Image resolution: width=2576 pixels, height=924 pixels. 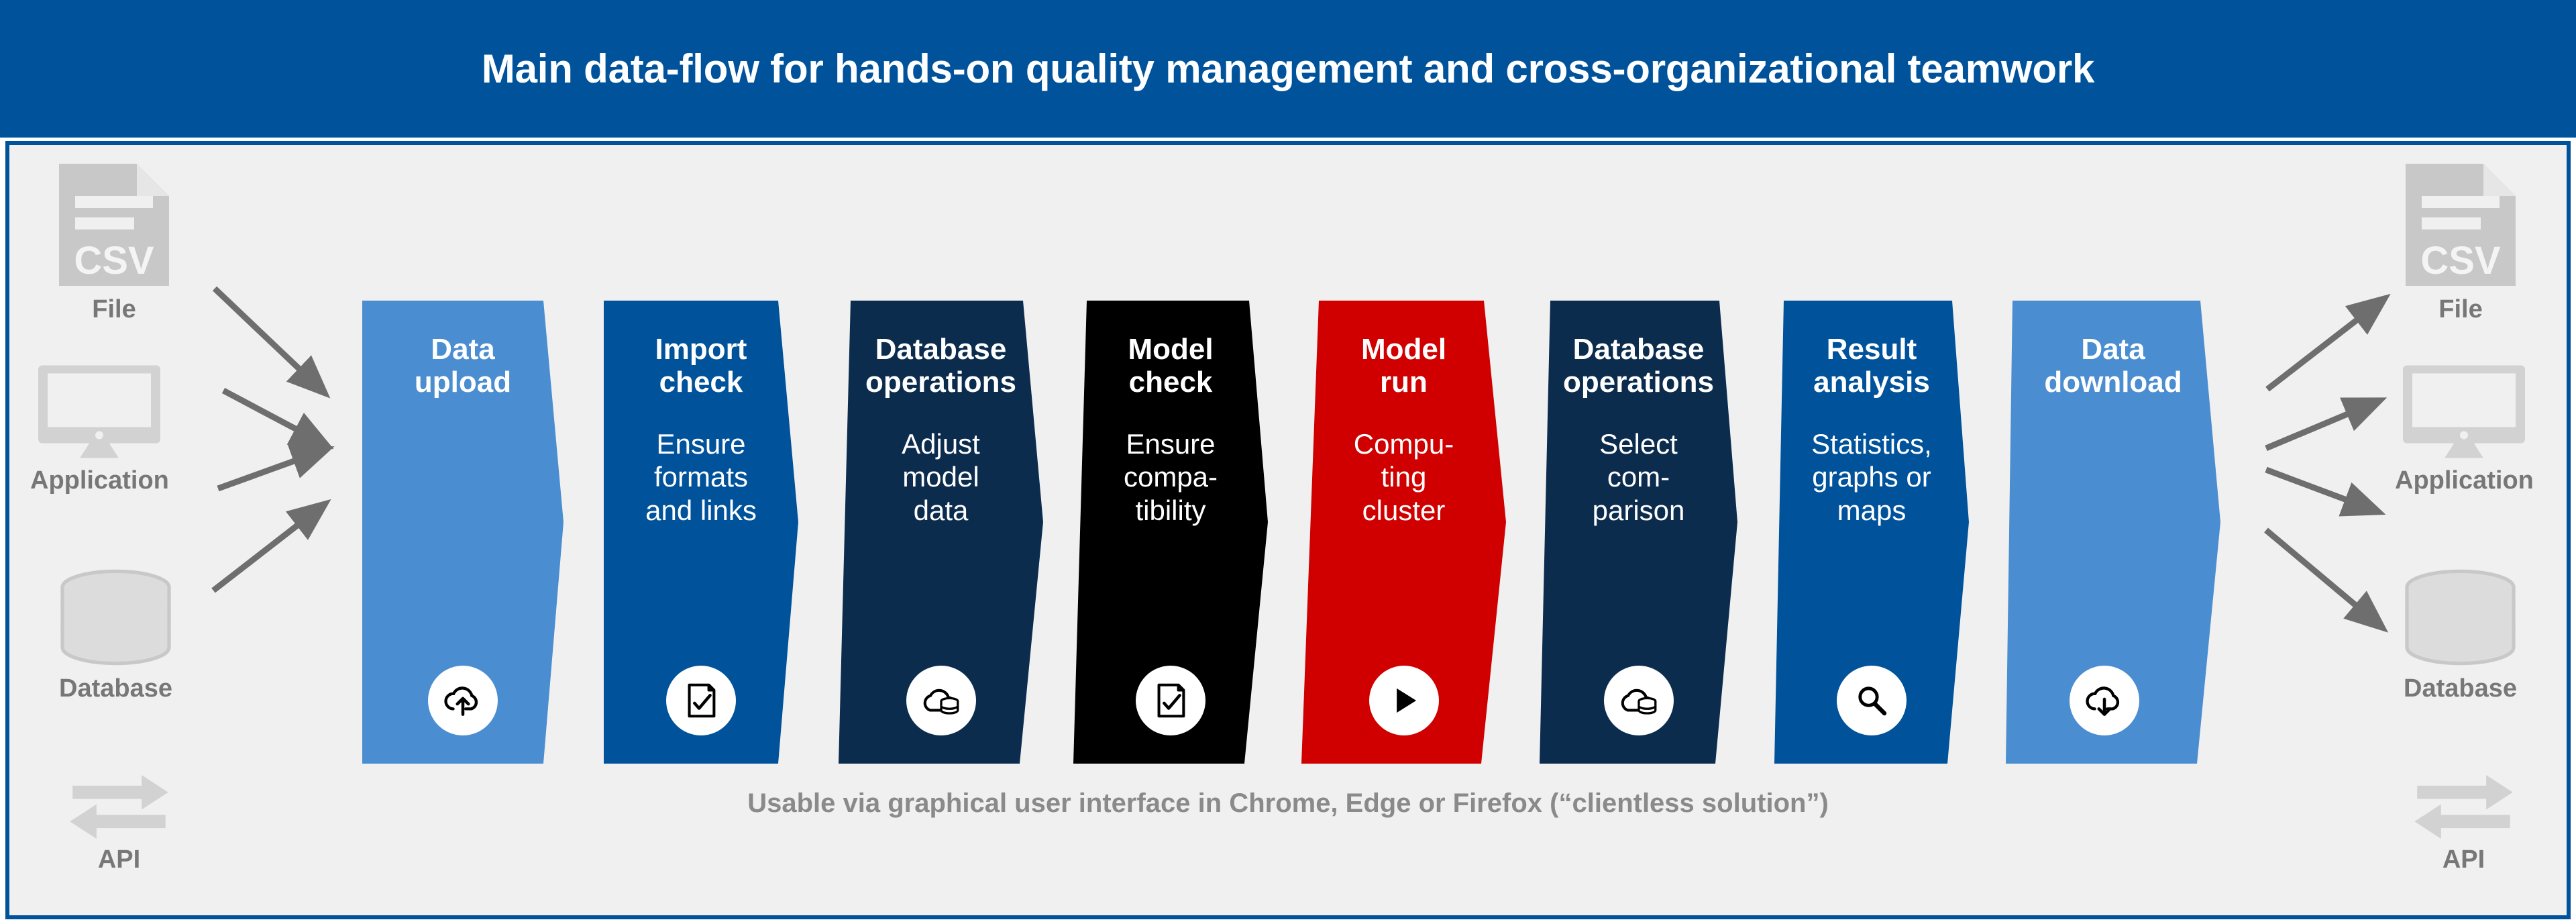 I want to click on process-block-title: Data download, so click(x=2113, y=366).